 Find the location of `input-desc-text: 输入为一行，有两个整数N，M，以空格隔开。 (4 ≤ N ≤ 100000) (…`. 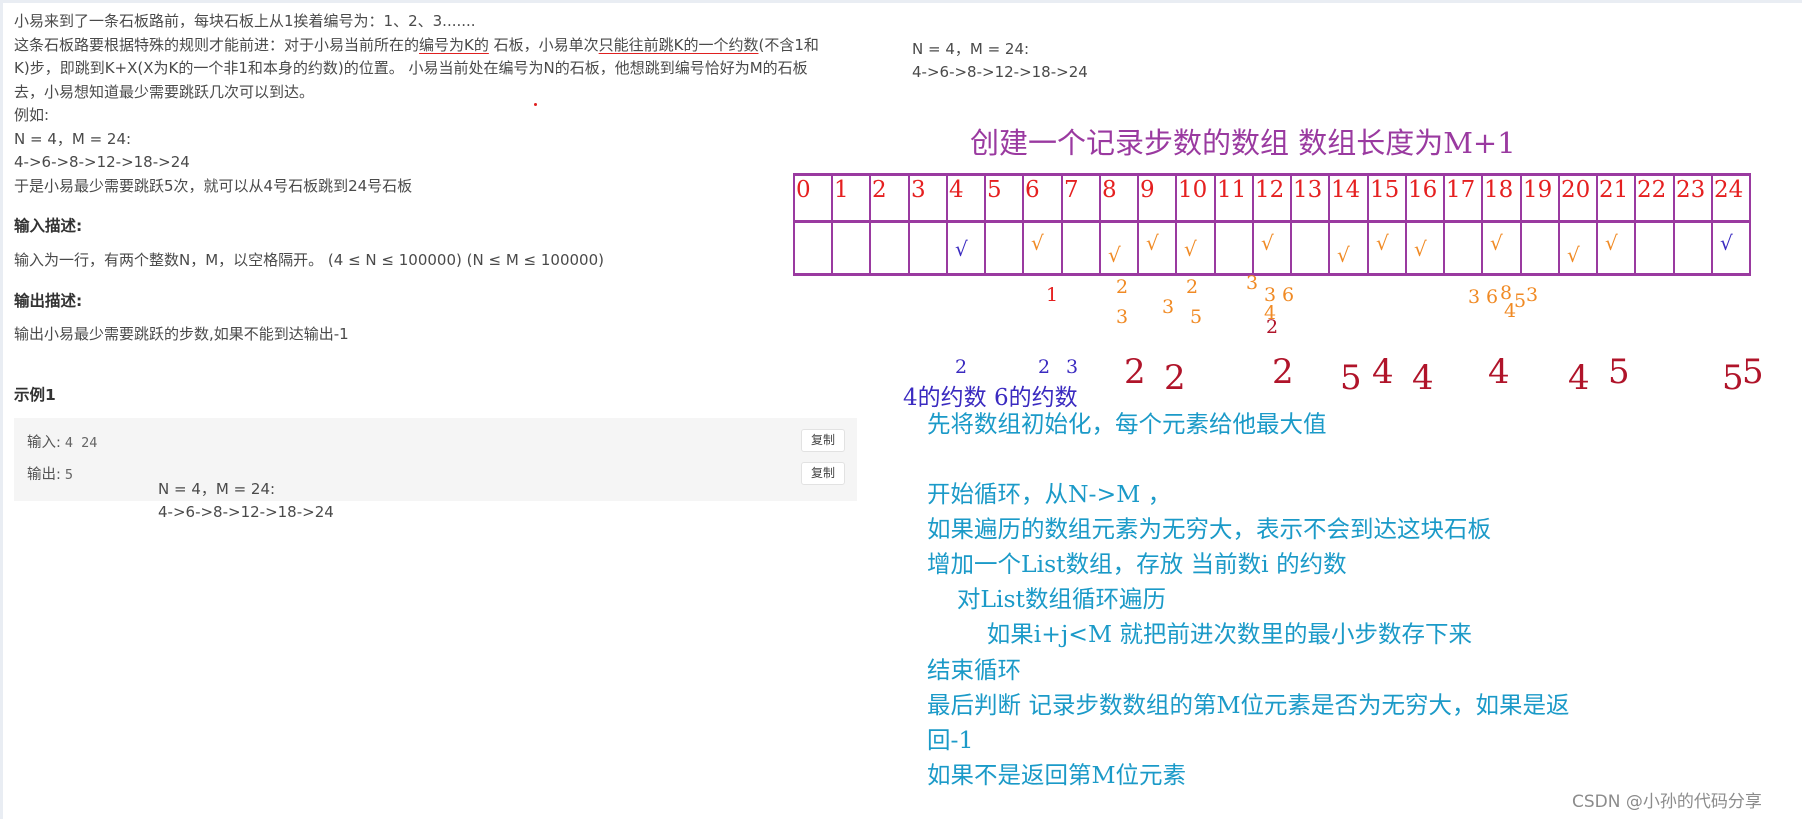

input-desc-text: 输入为一行，有两个整数N，M，以空格隔开。 (4 ≤ N ≤ 100000) (… is located at coordinates (309, 260).